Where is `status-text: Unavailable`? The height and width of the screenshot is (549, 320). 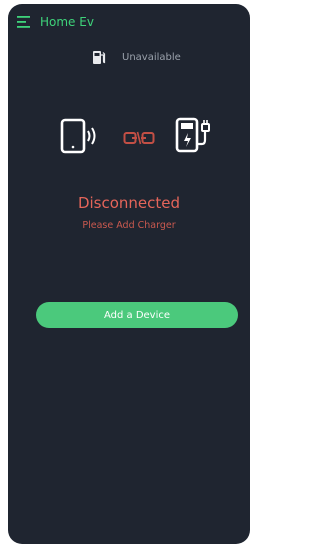 status-text: Unavailable is located at coordinates (151, 57).